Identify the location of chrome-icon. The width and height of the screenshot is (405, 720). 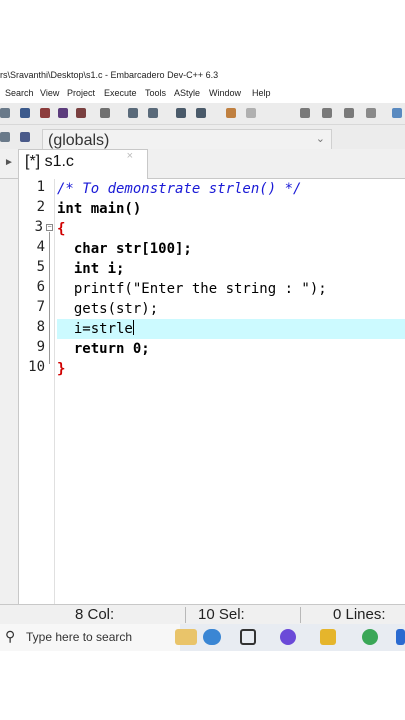
(370, 637).